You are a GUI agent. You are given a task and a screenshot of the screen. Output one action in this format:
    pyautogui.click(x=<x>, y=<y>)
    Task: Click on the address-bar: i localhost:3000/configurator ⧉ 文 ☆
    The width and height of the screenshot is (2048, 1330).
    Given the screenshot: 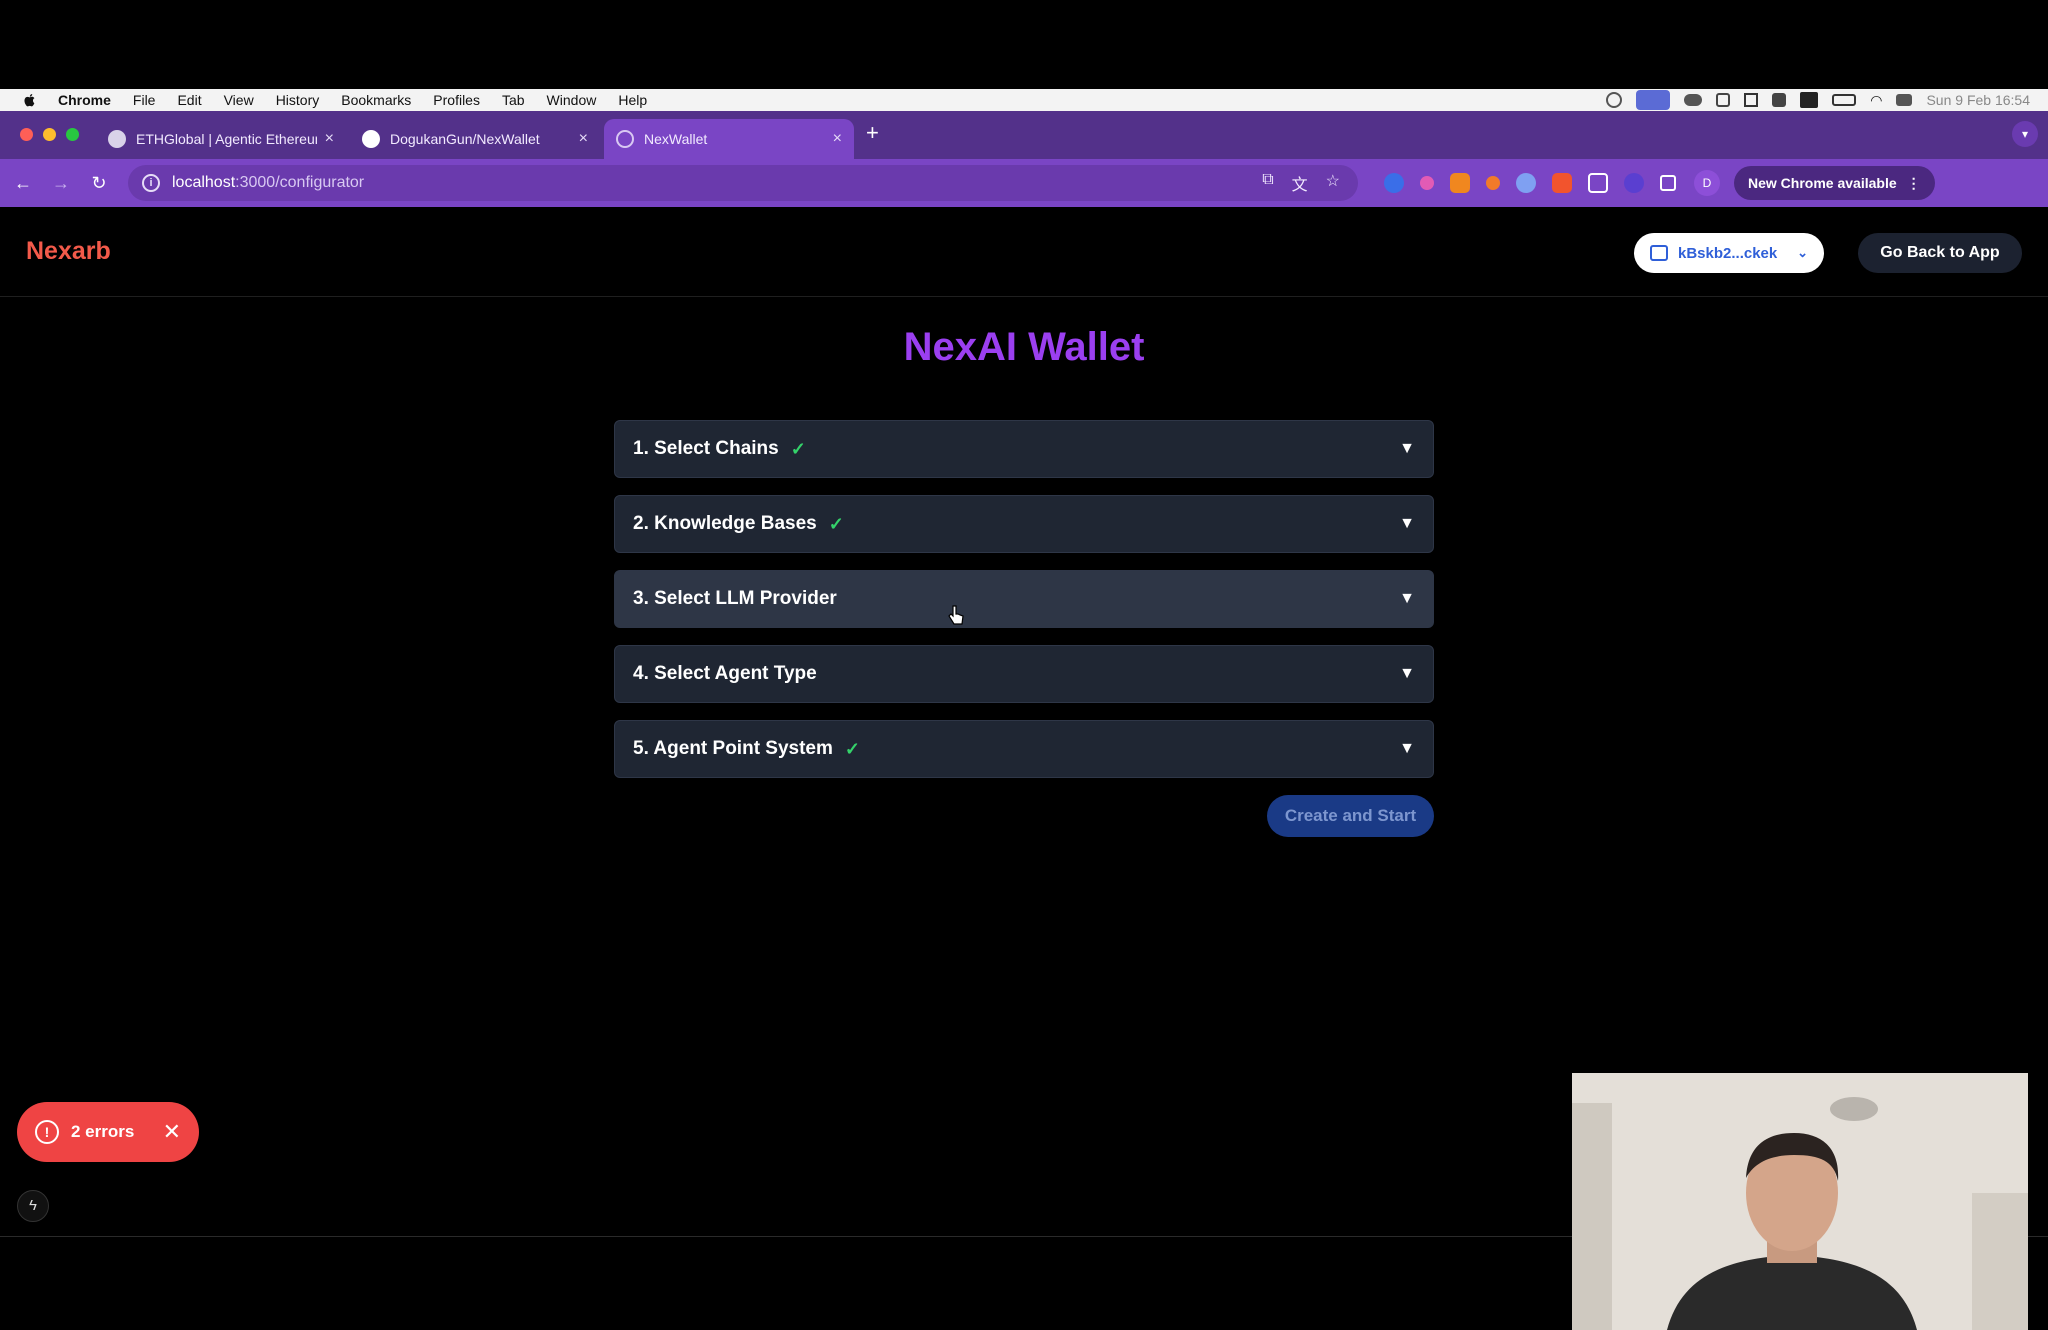 What is the action you would take?
    pyautogui.click(x=743, y=183)
    